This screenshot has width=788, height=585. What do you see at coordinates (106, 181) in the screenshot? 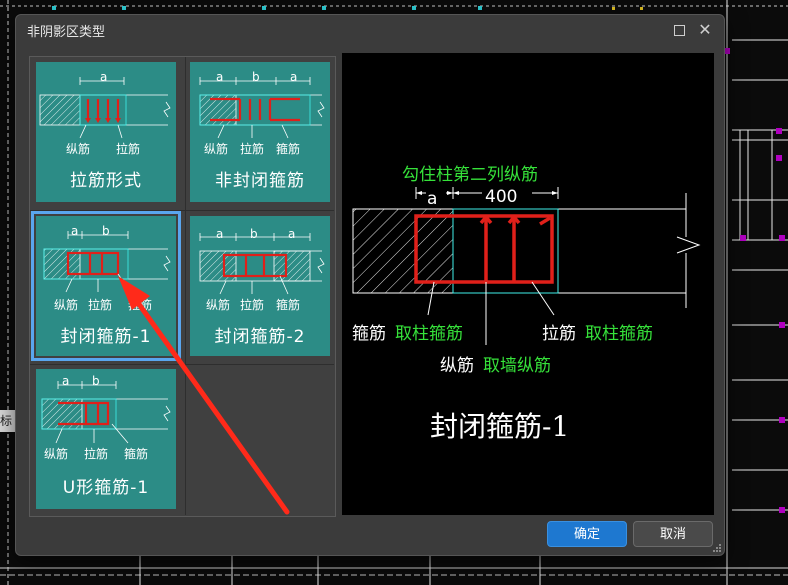
I see `tile-label: 拉筋形式` at bounding box center [106, 181].